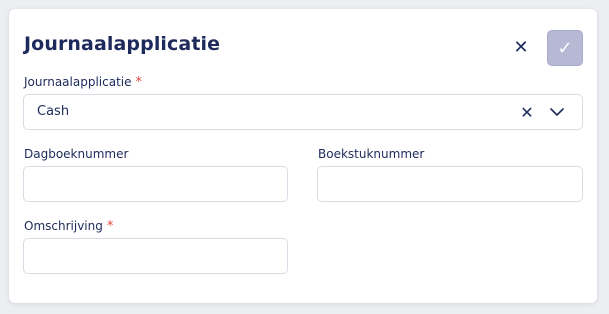  Describe the element at coordinates (76, 154) in the screenshot. I see `dagboeknummer-label: Dagboeknummer` at that location.